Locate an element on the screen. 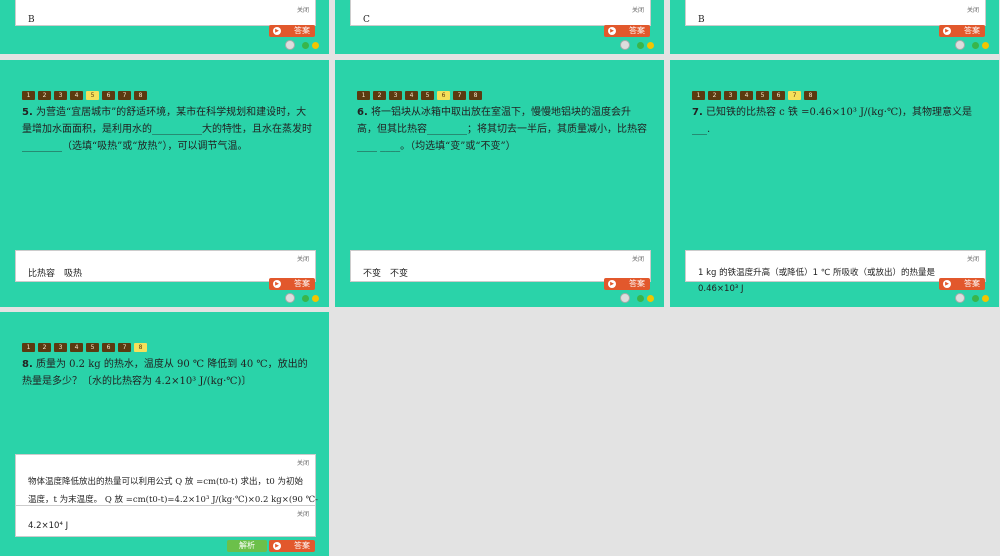  answer-text-line-1: 1 kg 的铁温度升高（或降低）1 ℃ 所吸收（或放出）的热量是 is located at coordinates (816, 273).